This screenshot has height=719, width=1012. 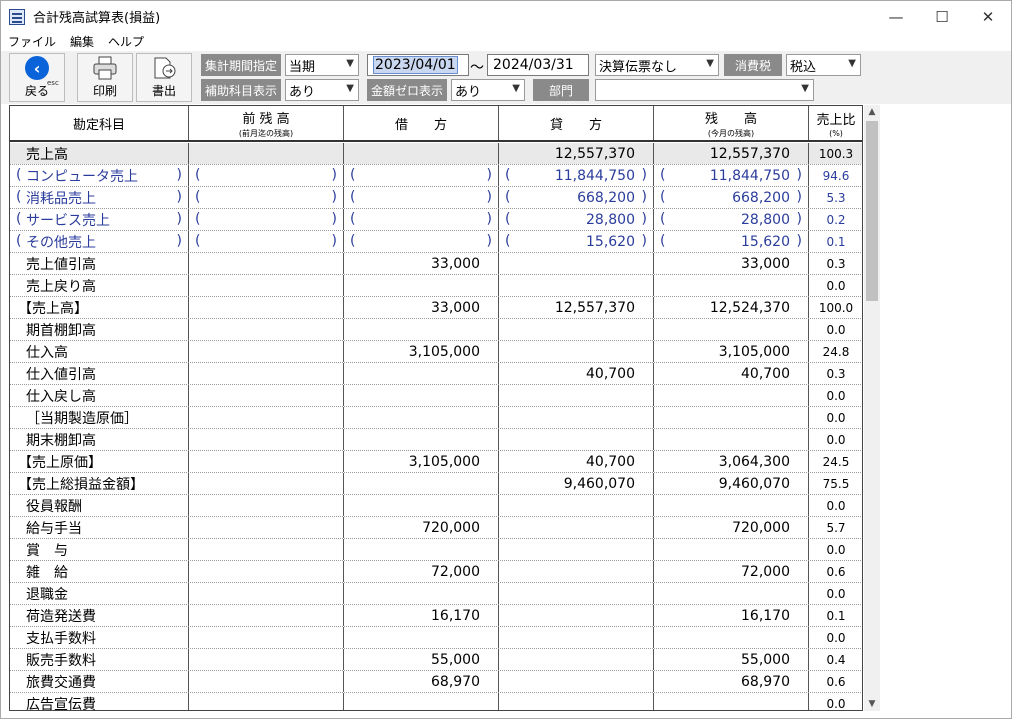 What do you see at coordinates (561, 90) in the screenshot?
I see `department-button: 部門` at bounding box center [561, 90].